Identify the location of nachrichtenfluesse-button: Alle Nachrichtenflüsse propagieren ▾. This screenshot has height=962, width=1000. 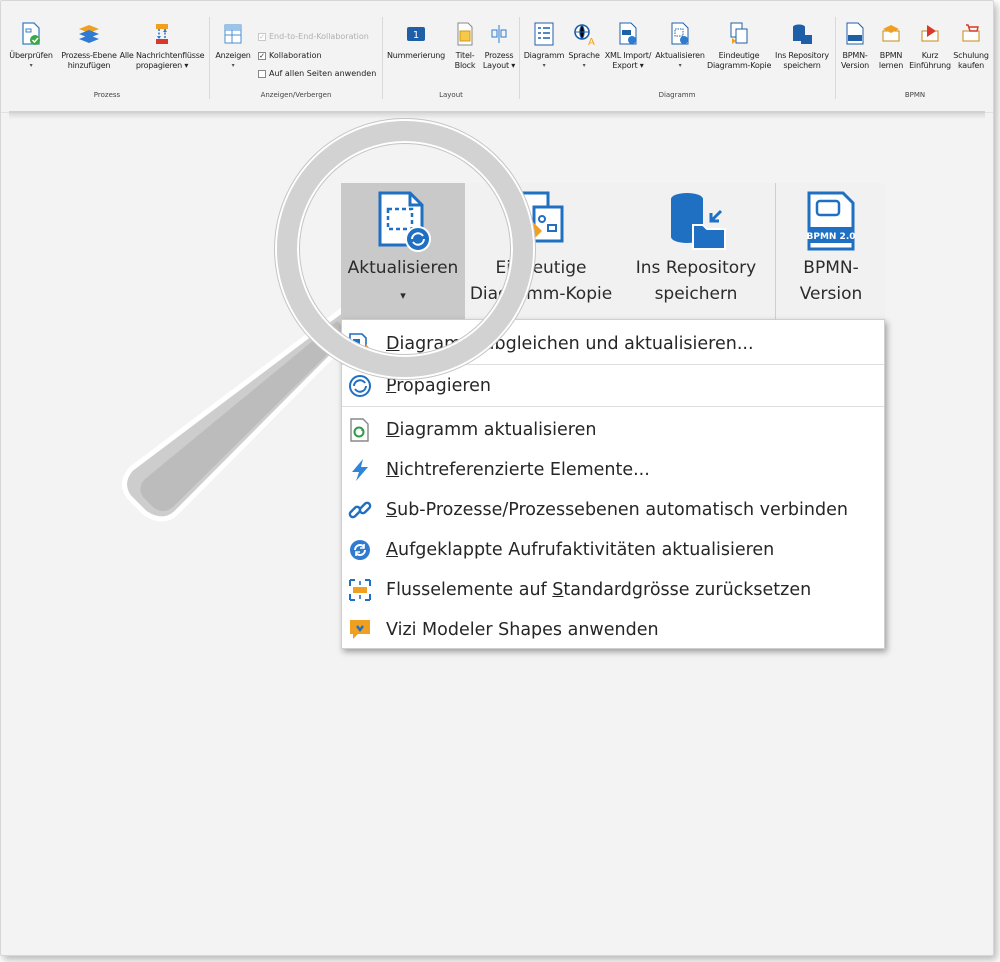
(162, 46).